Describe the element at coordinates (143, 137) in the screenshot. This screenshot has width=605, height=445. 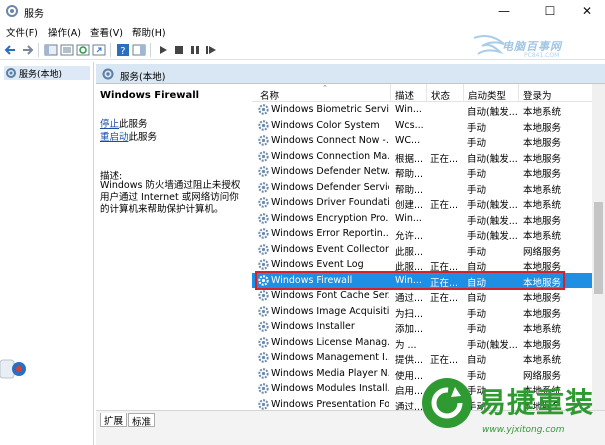
I see `restart-service-suffix: 此服务` at that location.